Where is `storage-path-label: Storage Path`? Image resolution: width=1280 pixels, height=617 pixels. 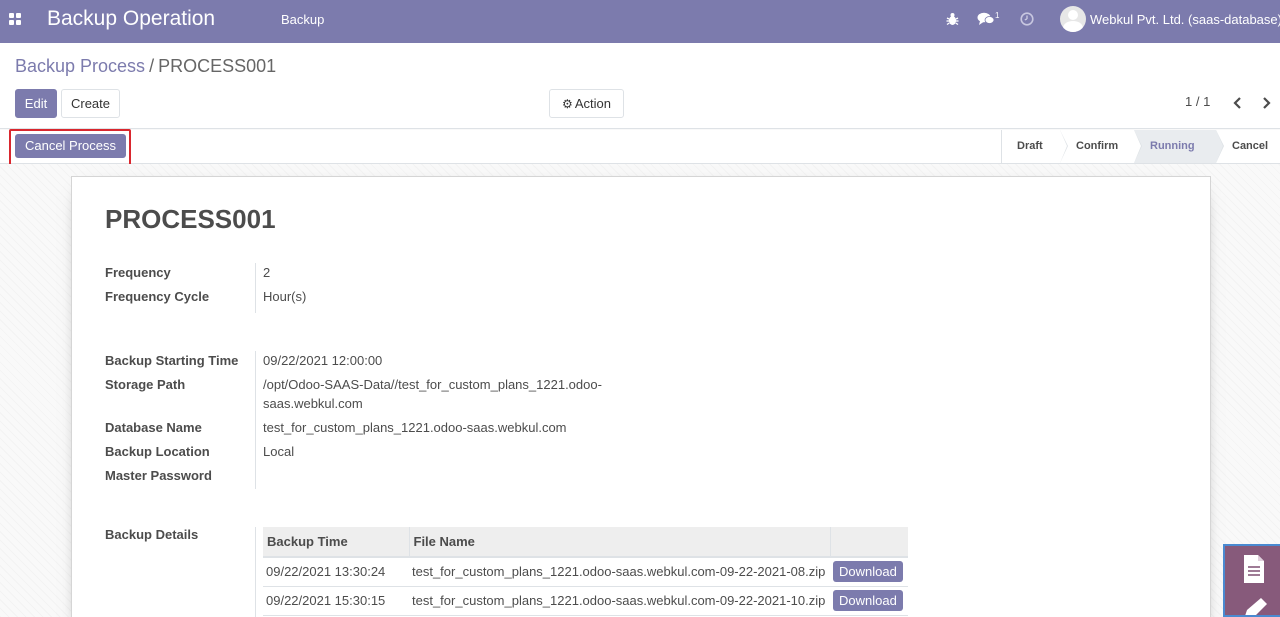
storage-path-label: Storage Path is located at coordinates (145, 384).